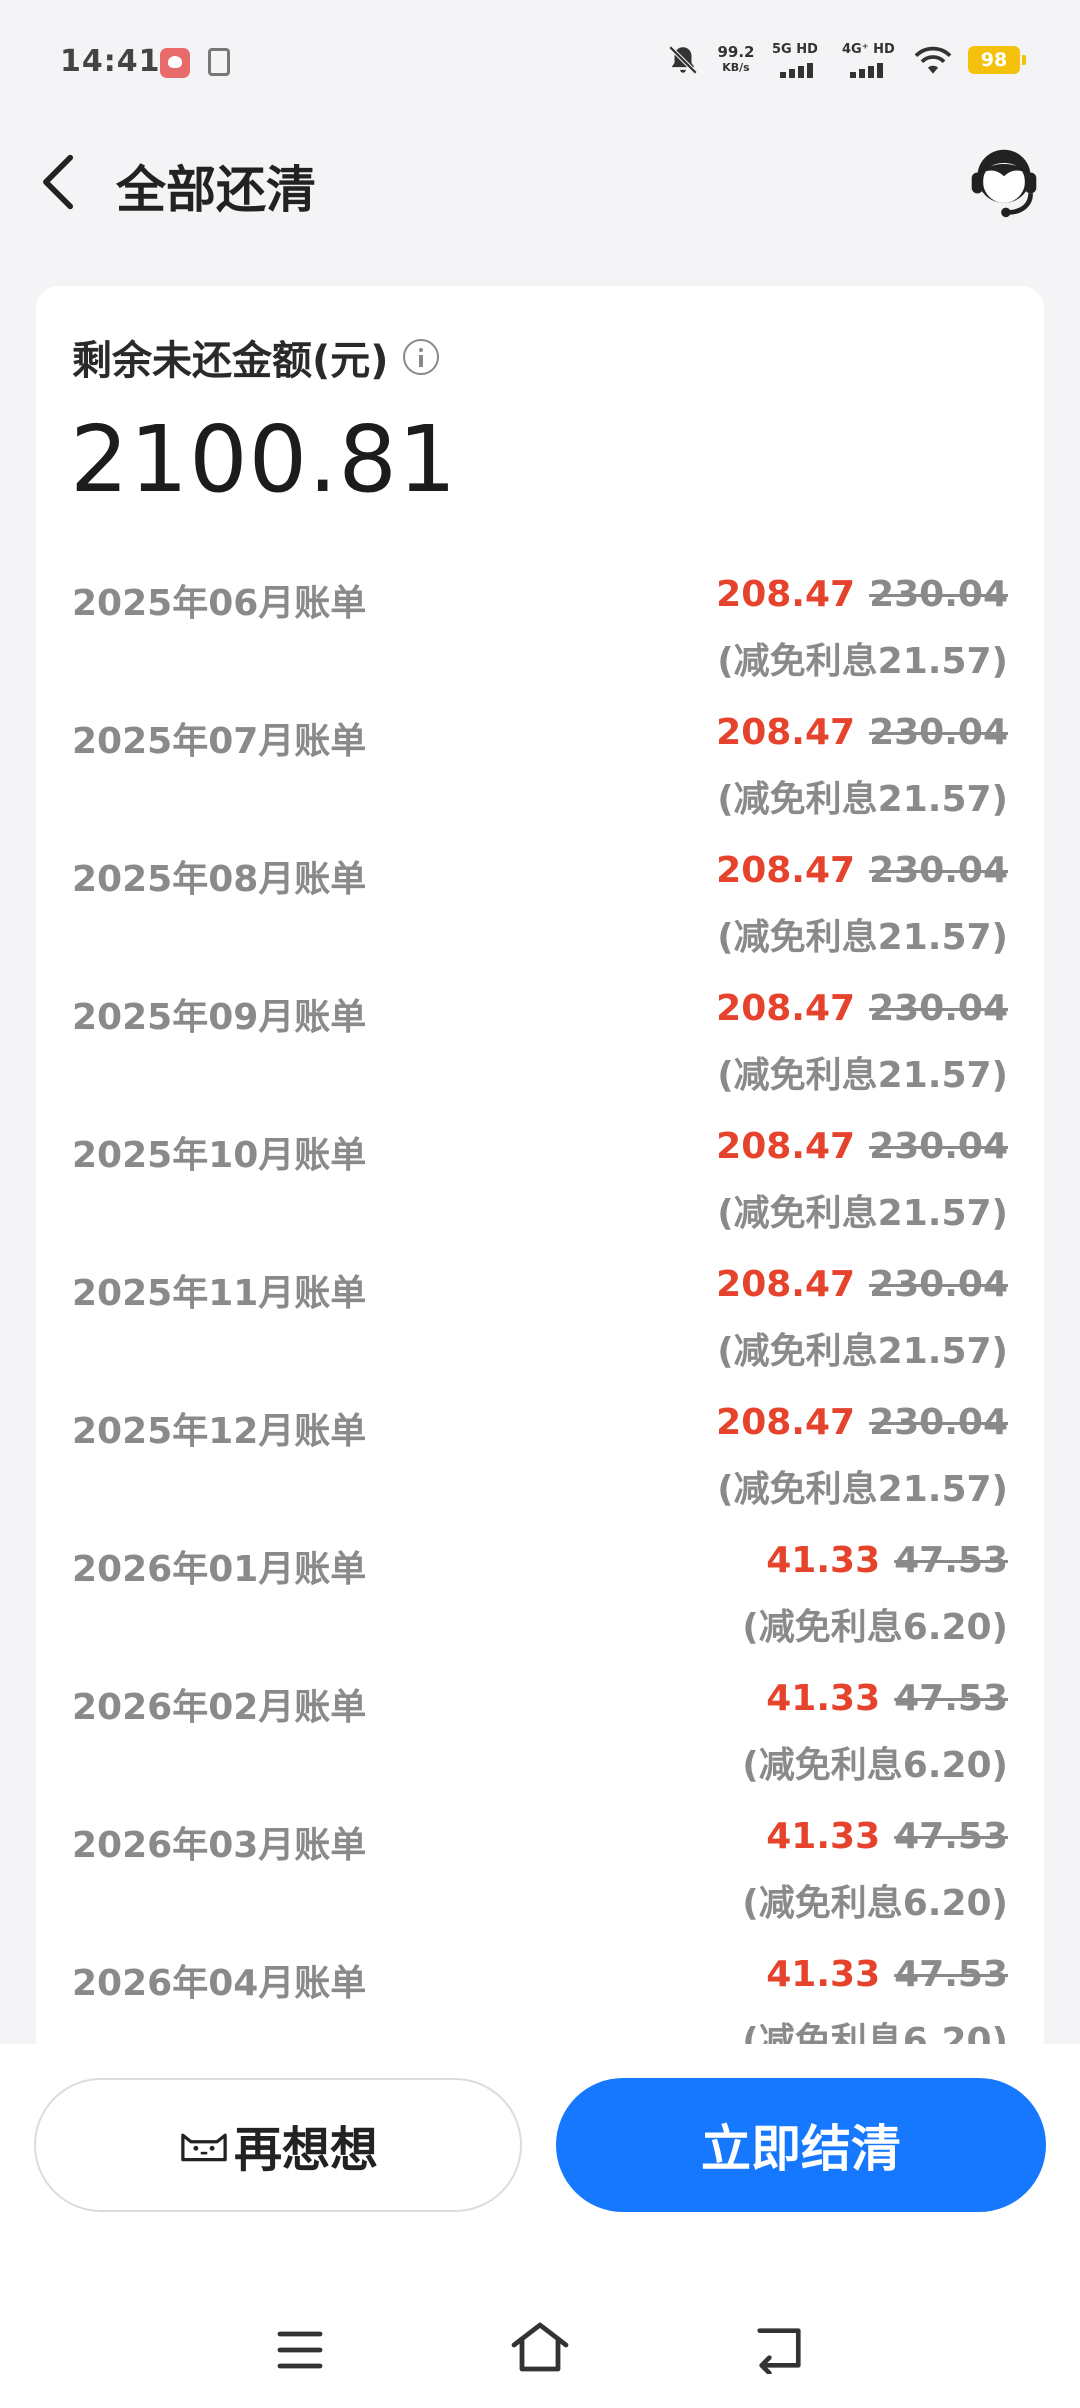  Describe the element at coordinates (540, 637) in the screenshot. I see `bill-row: 2025年06月账单 208.47 230.04 (减免利息21.57)` at that location.